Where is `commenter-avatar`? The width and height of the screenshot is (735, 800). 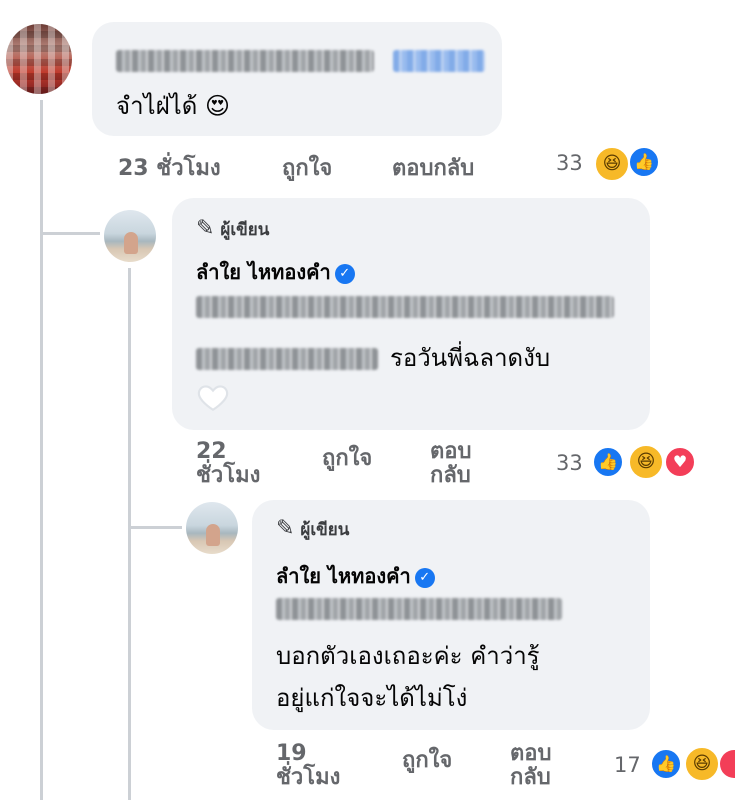
commenter-avatar is located at coordinates (39, 59).